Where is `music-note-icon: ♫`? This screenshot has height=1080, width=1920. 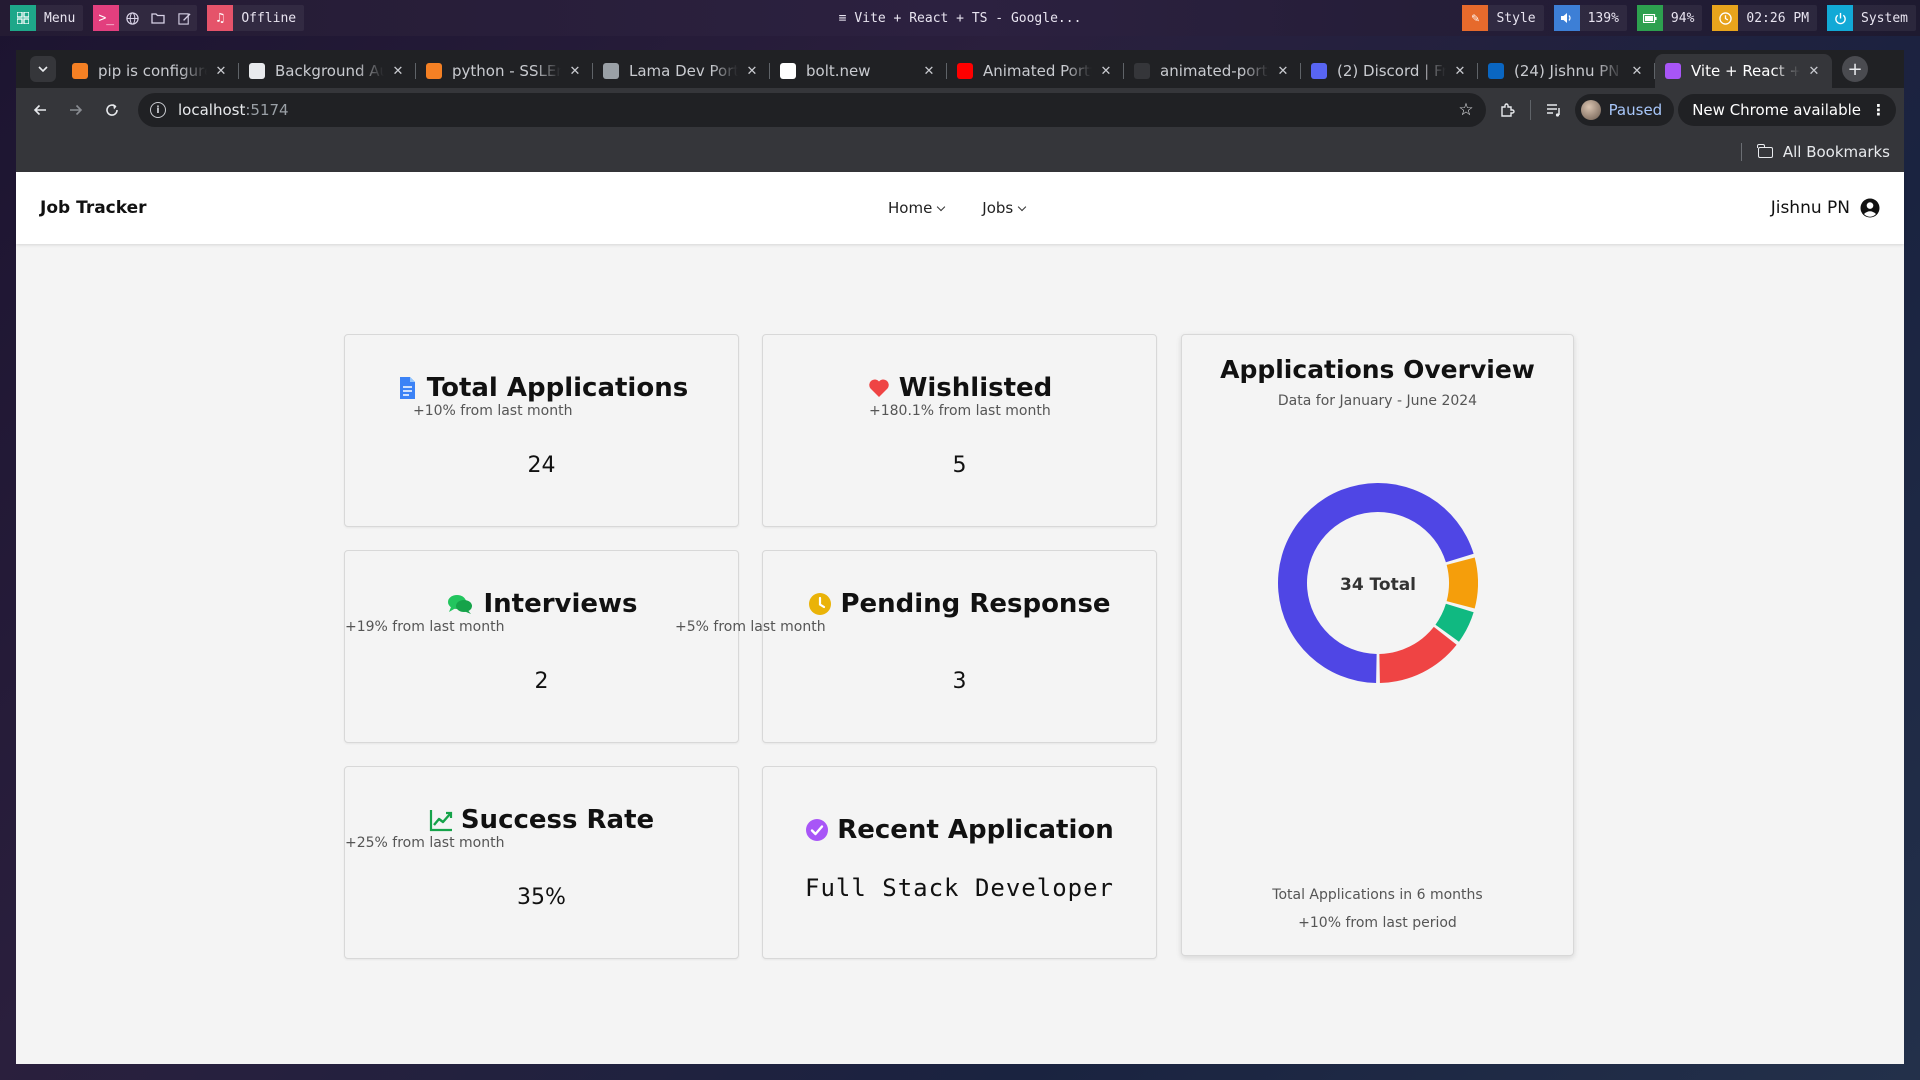
music-note-icon: ♫ is located at coordinates (220, 18).